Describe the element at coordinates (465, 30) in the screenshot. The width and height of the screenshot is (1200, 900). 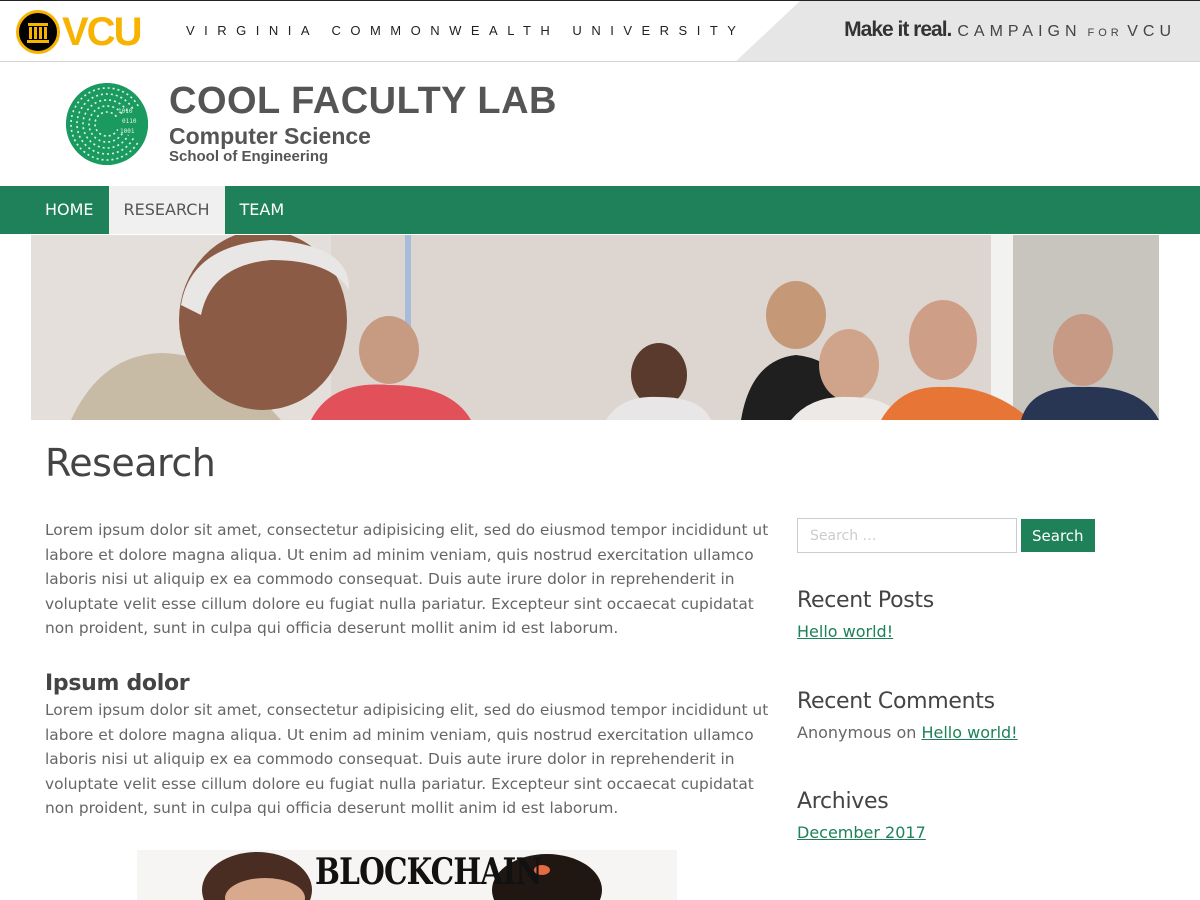
I see `university-name: VIRGINIA COMMONWEALTH UNIVERSITY` at that location.